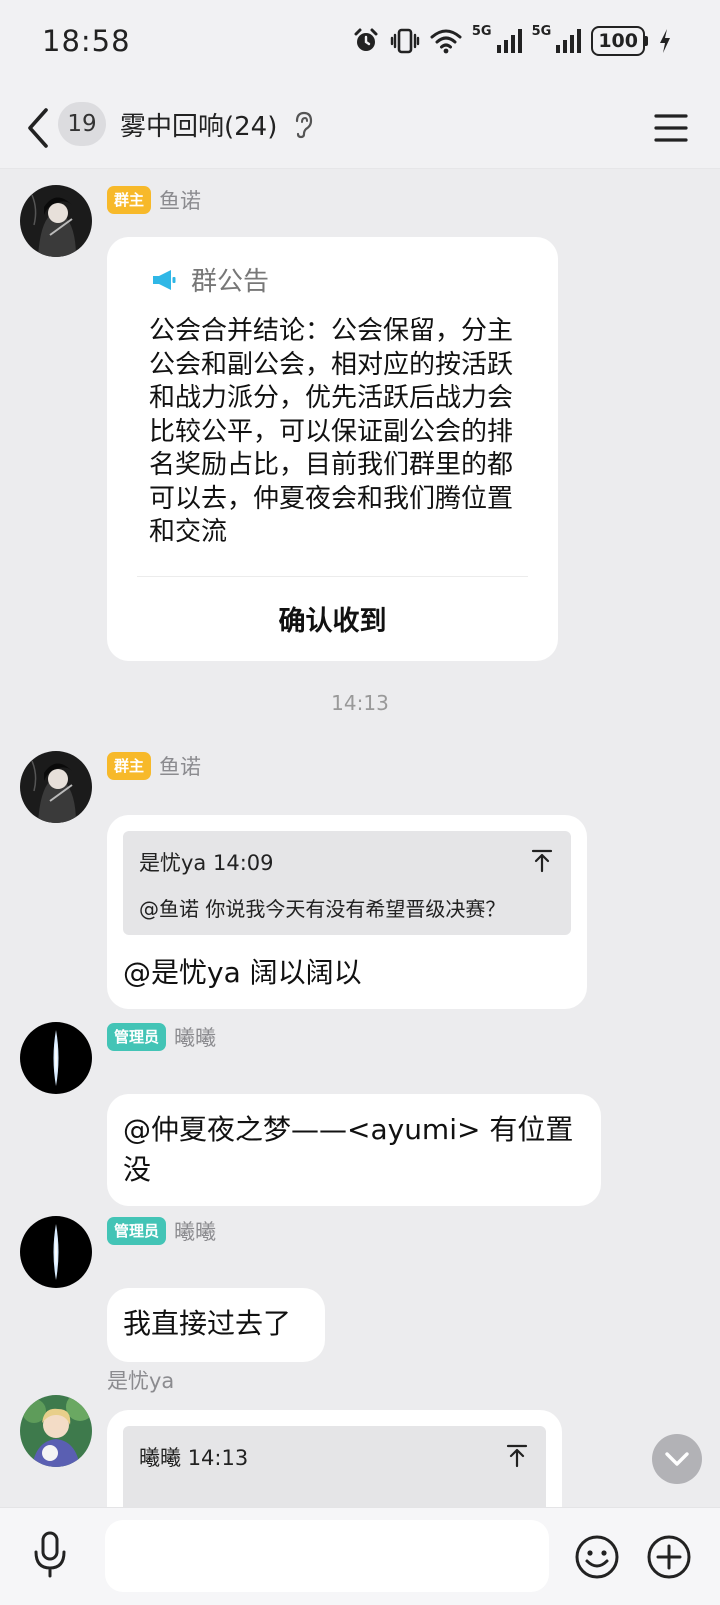 The height and width of the screenshot is (1605, 720). What do you see at coordinates (332, 618) in the screenshot?
I see `confirm-received-button: 确认收到` at bounding box center [332, 618].